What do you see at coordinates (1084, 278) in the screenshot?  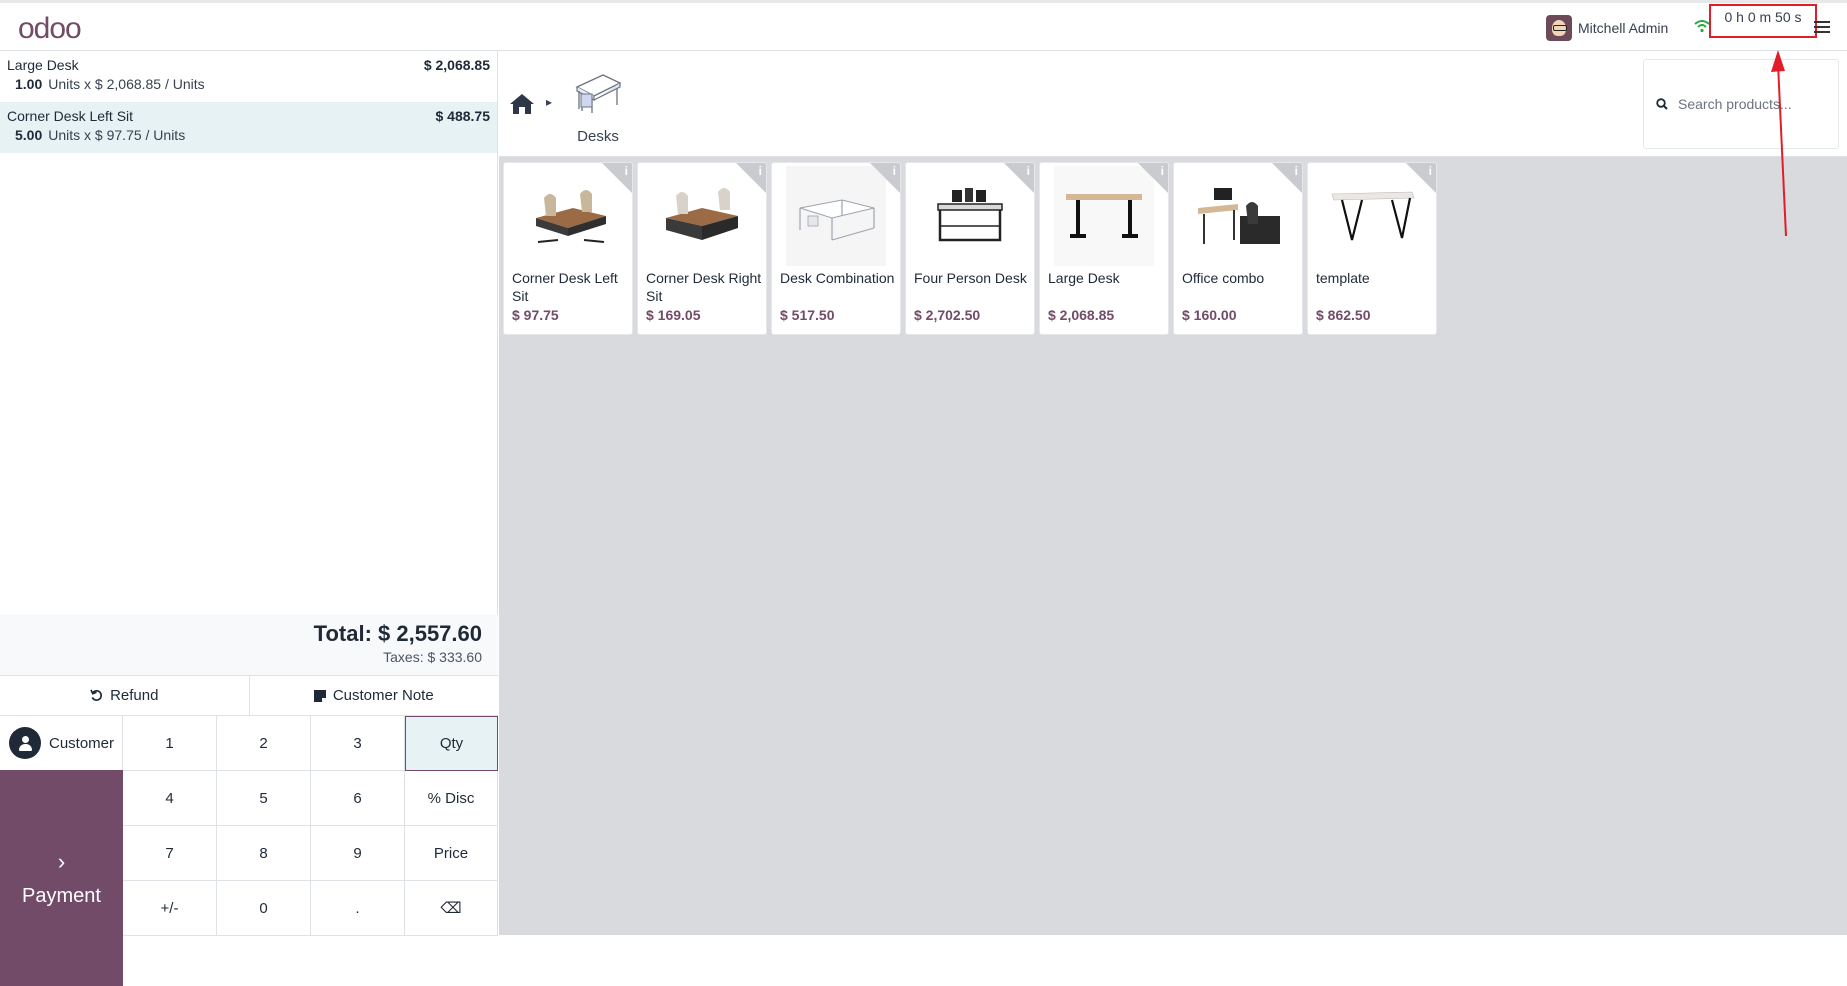 I see `product-name: Large Desk` at bounding box center [1084, 278].